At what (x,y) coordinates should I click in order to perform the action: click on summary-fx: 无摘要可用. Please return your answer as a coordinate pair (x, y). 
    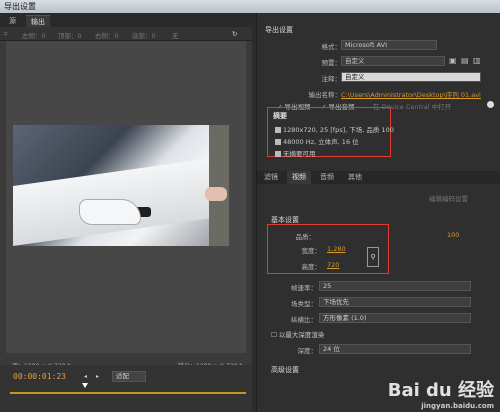
    Looking at the image, I should click on (295, 153).